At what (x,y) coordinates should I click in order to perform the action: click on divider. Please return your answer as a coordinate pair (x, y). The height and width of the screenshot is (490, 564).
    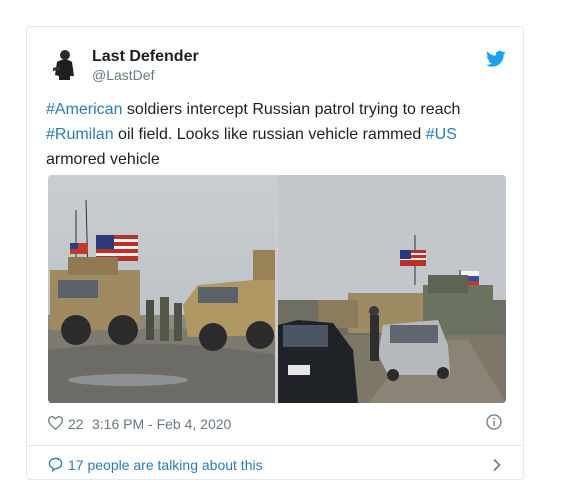
    Looking at the image, I should click on (275, 445).